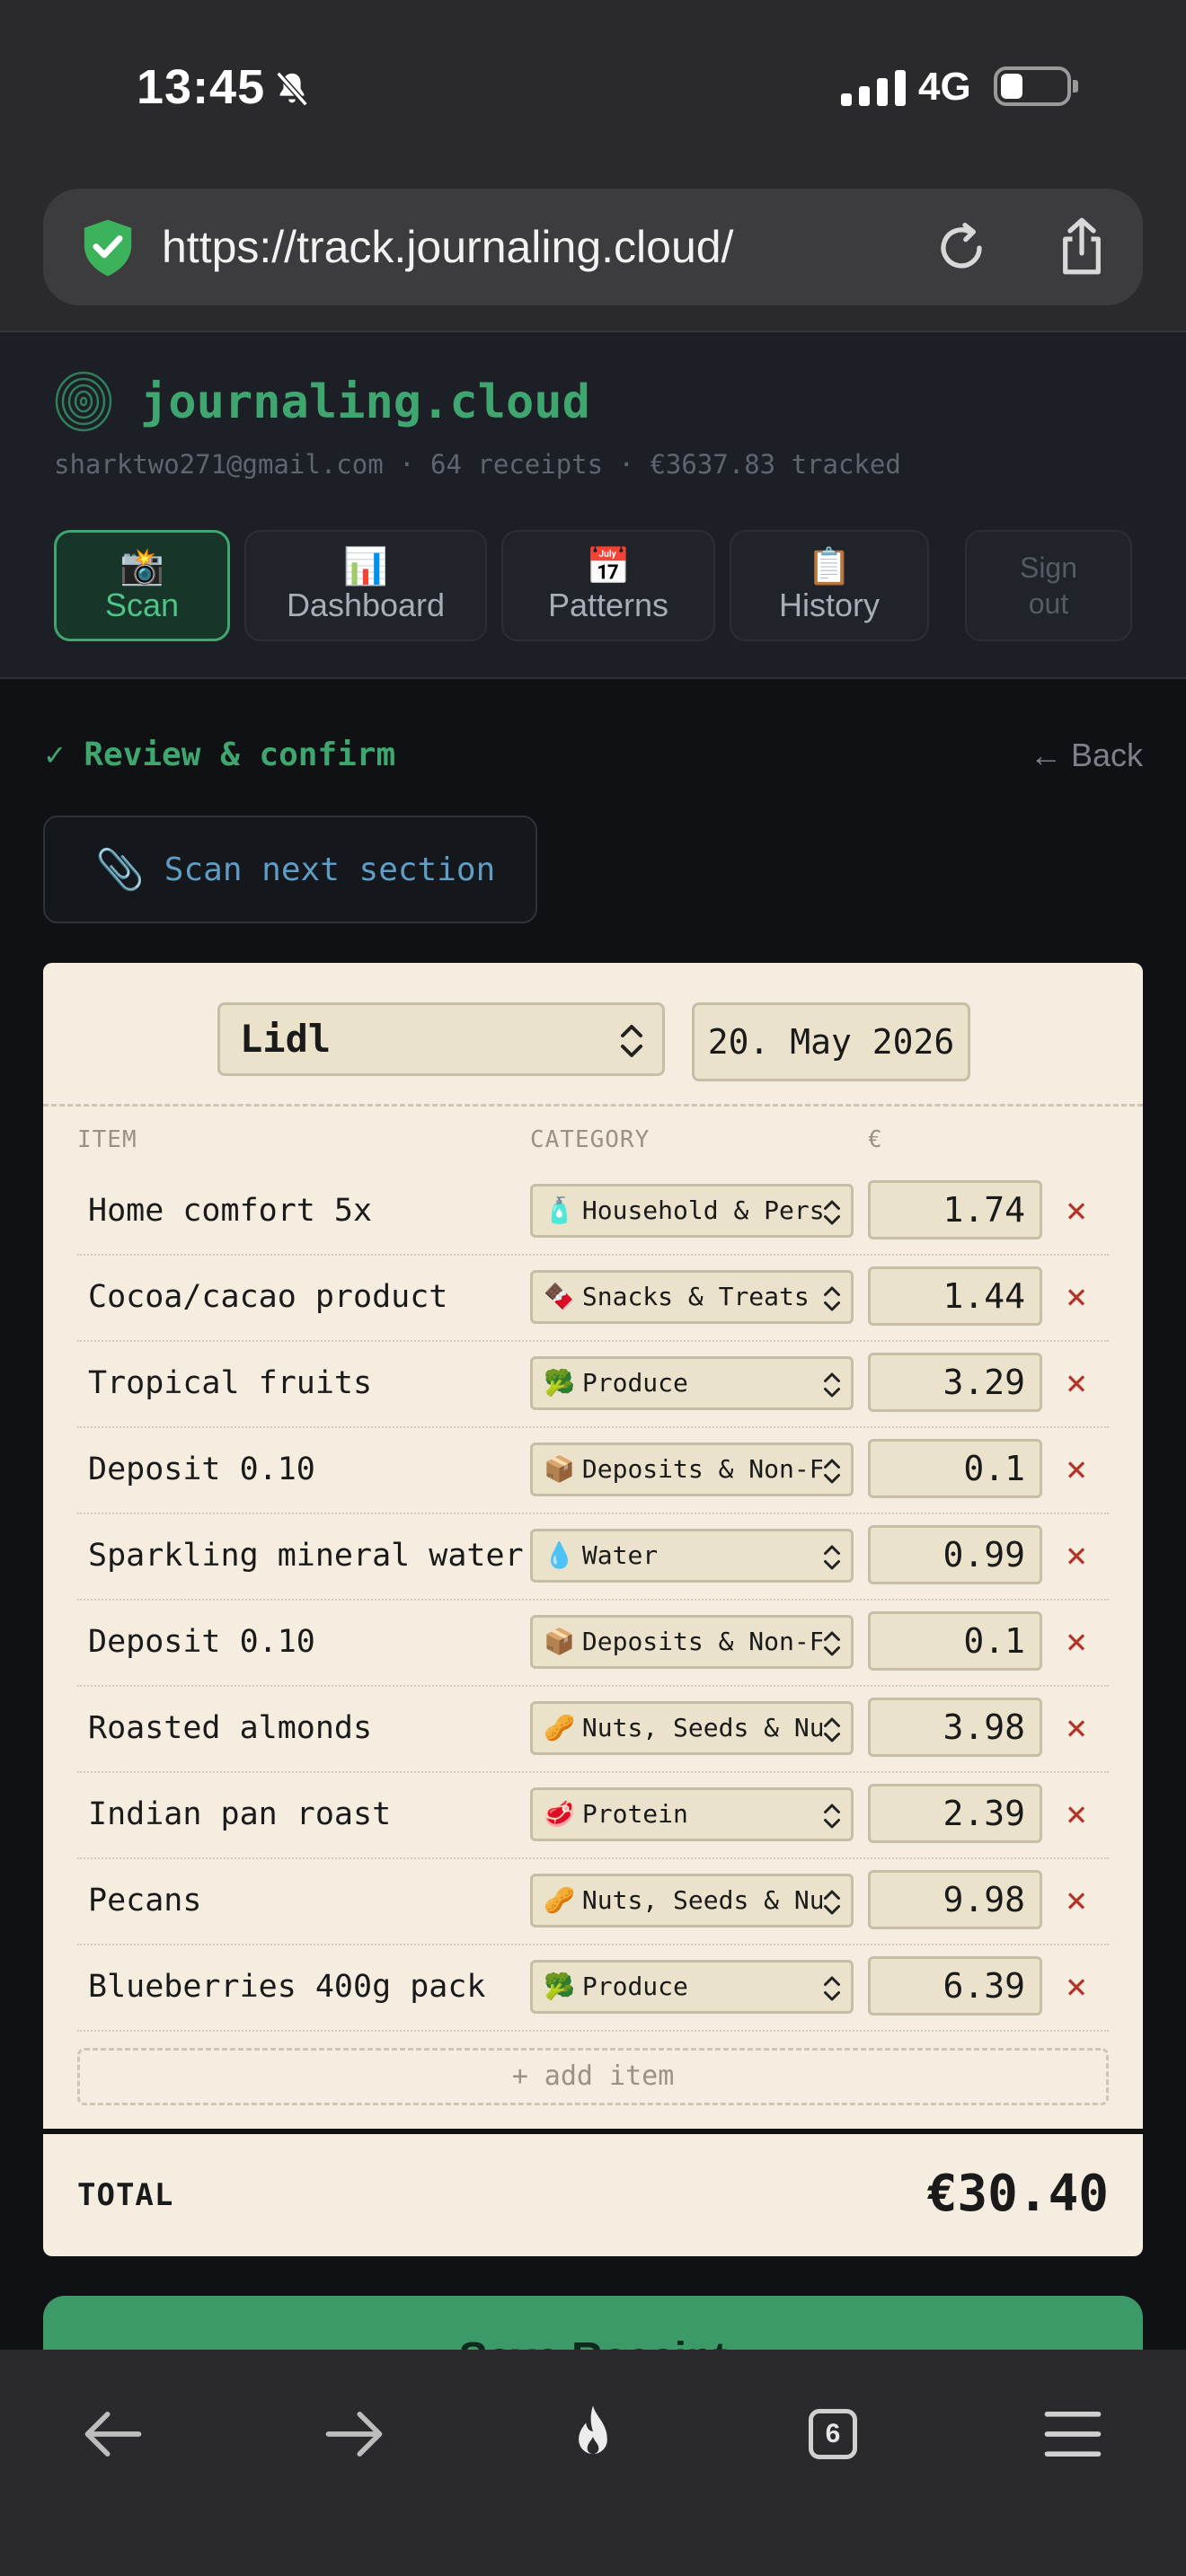 The height and width of the screenshot is (2576, 1186). I want to click on dashed-divider, so click(593, 1105).